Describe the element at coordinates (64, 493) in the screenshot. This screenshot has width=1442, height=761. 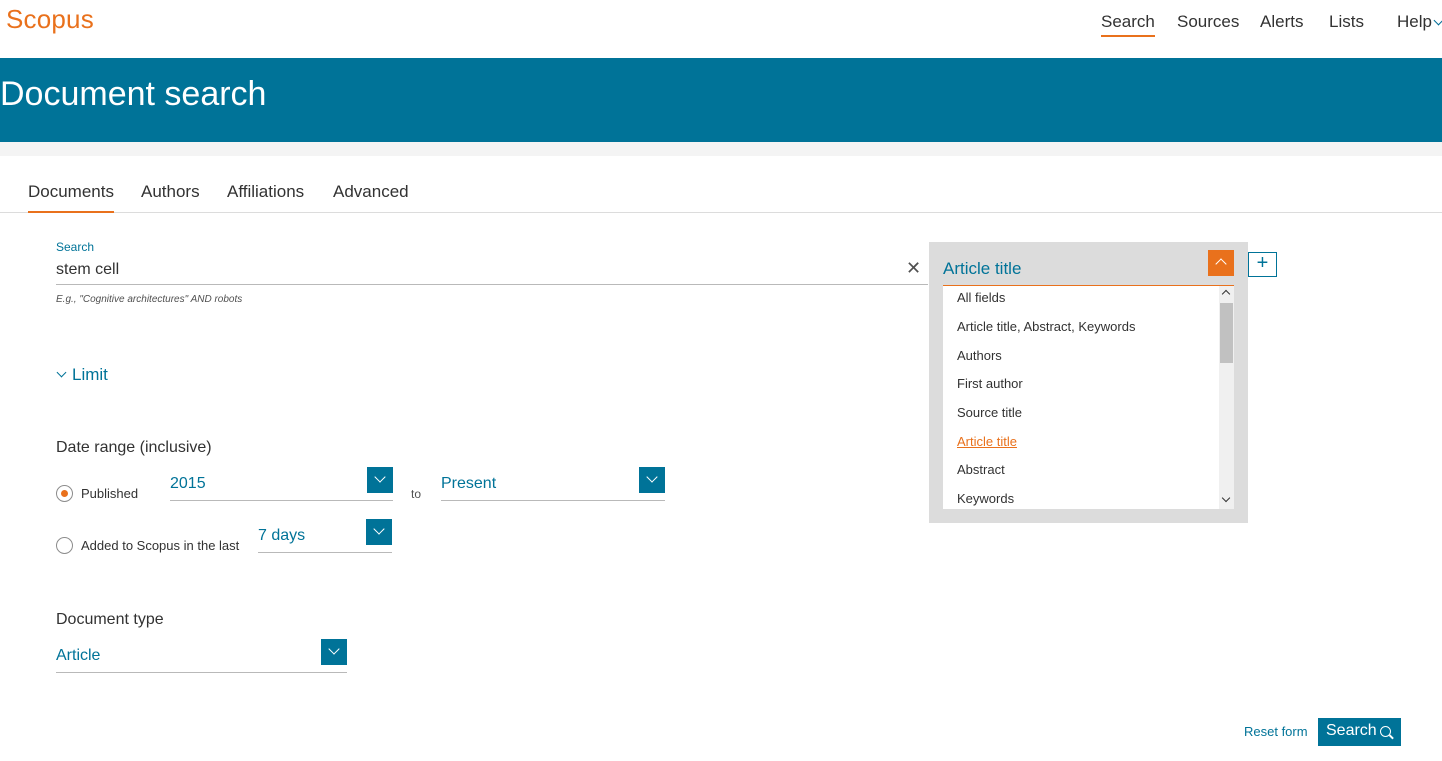
I see `published-radio` at that location.